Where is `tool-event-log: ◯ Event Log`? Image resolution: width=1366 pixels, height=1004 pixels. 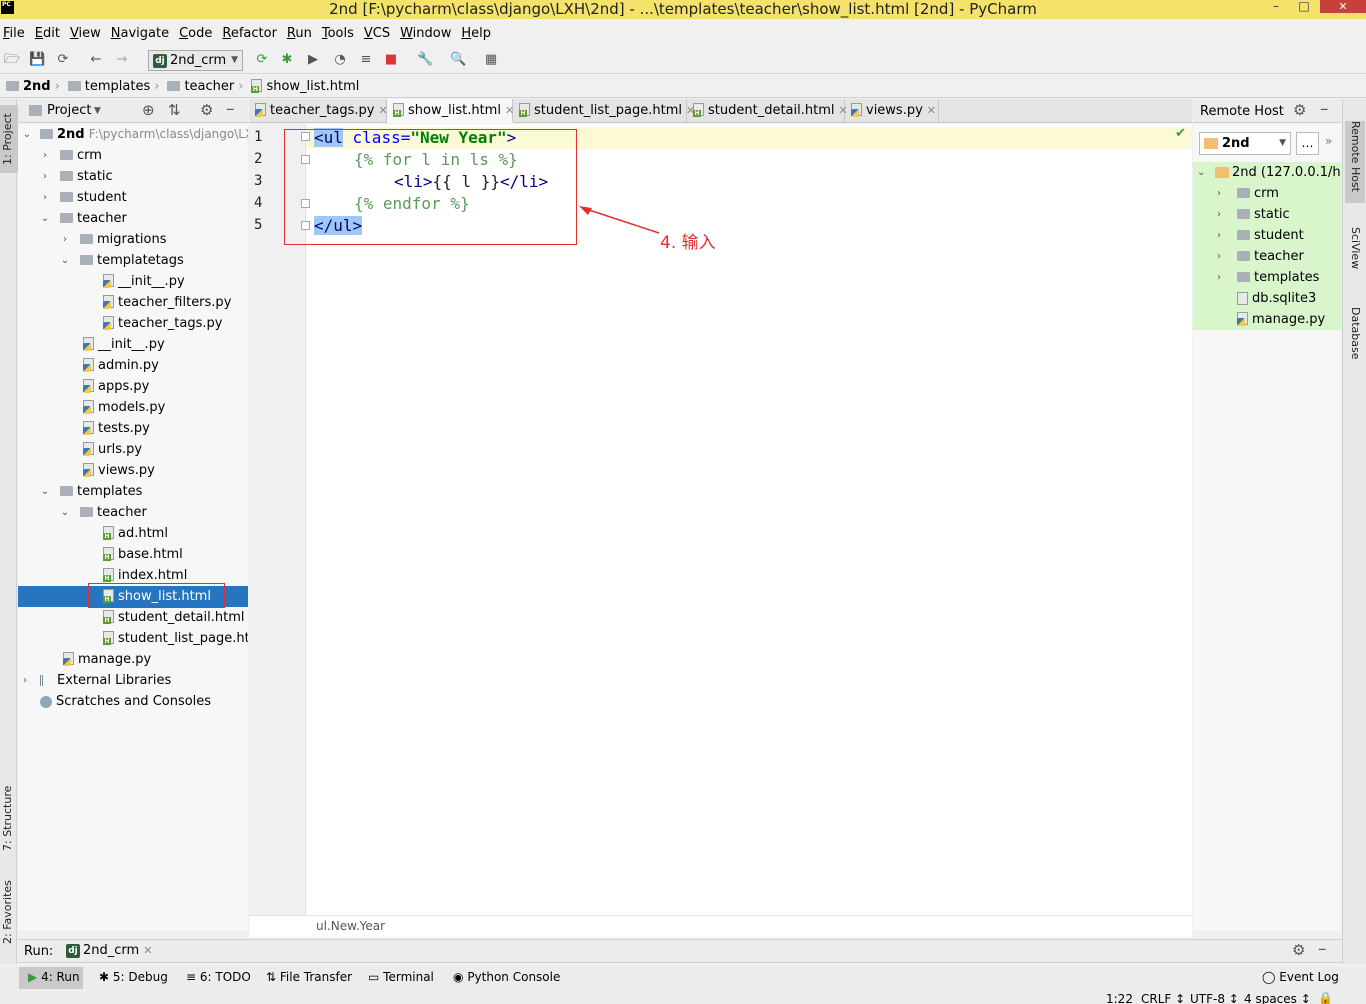
tool-event-log: ◯ Event Log is located at coordinates (1300, 977).